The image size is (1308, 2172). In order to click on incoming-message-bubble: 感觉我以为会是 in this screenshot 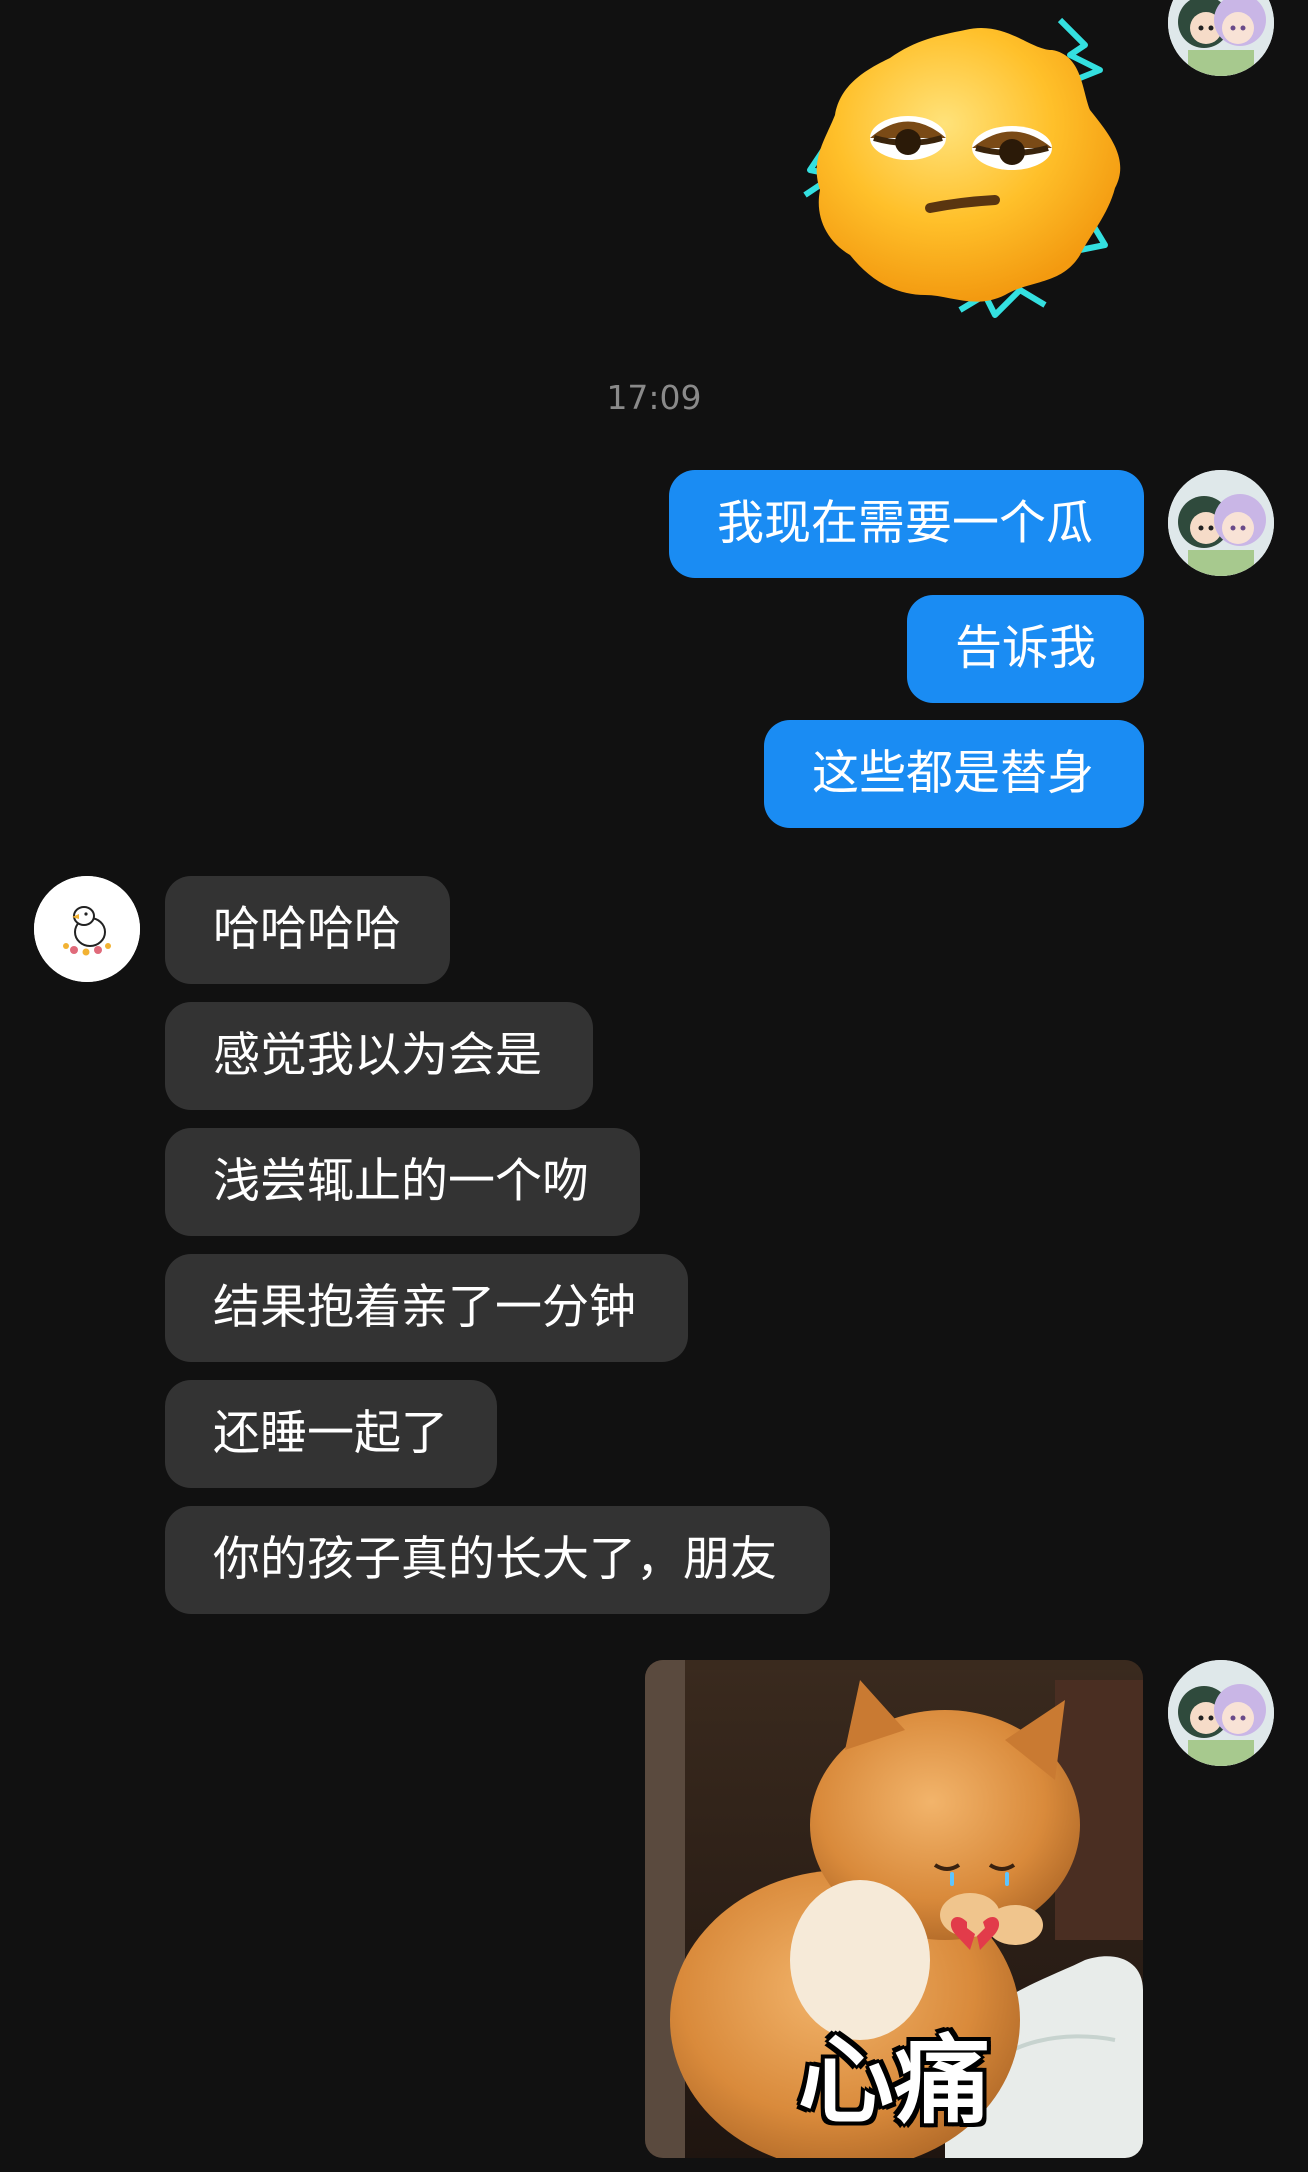, I will do `click(379, 1056)`.